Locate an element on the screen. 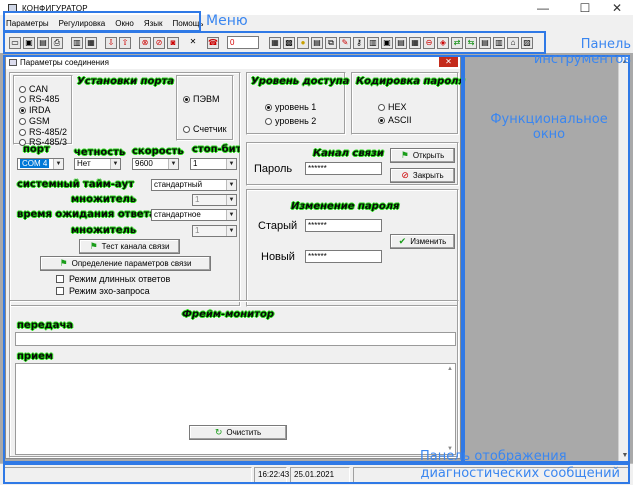  radio-level-2: уровень 2 is located at coordinates (290, 121).